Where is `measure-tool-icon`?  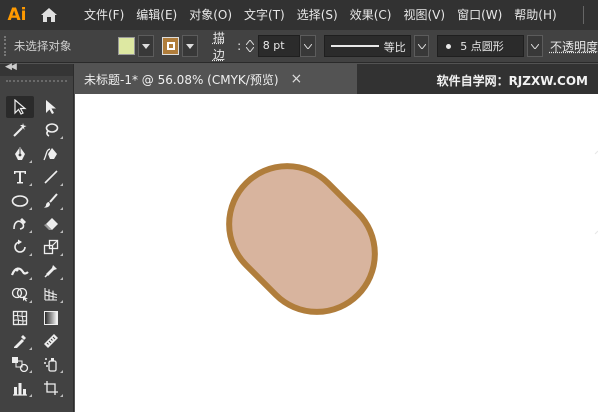
measure-tool-icon is located at coordinates (51, 341).